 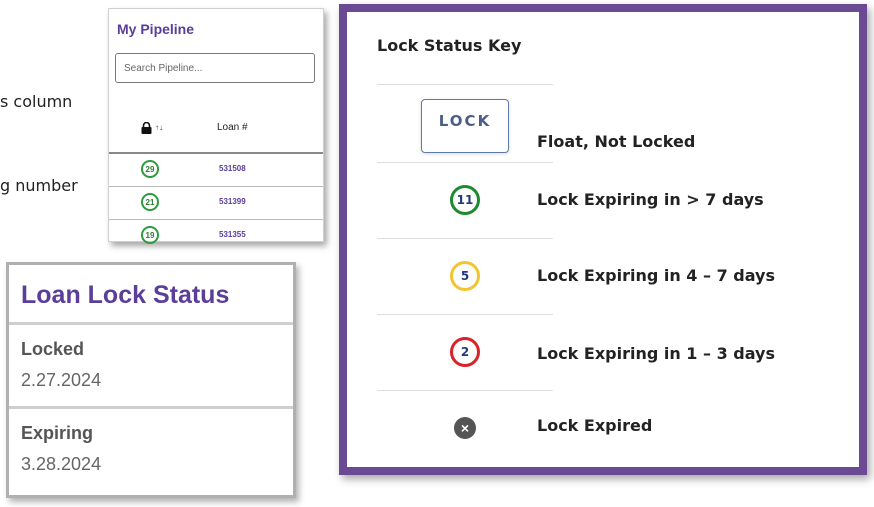 I want to click on days-remaining-badge: 21, so click(x=150, y=202).